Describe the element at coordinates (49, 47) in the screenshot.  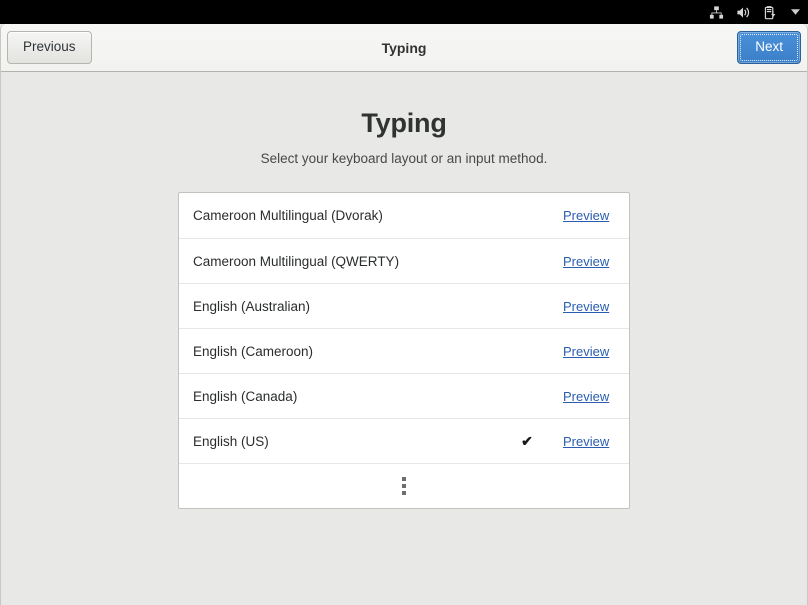
I see `previous-button: Previous` at that location.